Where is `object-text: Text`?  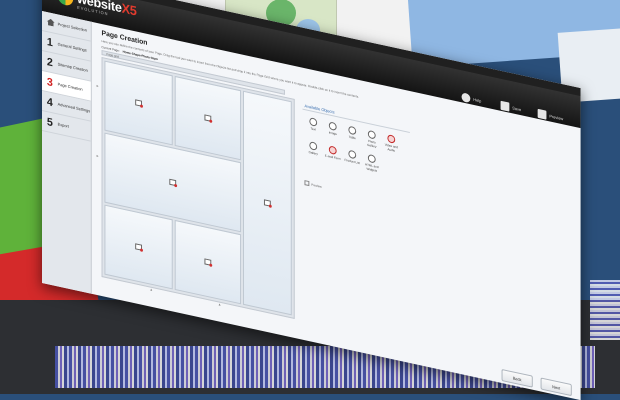
object-text: Text is located at coordinates (313, 124).